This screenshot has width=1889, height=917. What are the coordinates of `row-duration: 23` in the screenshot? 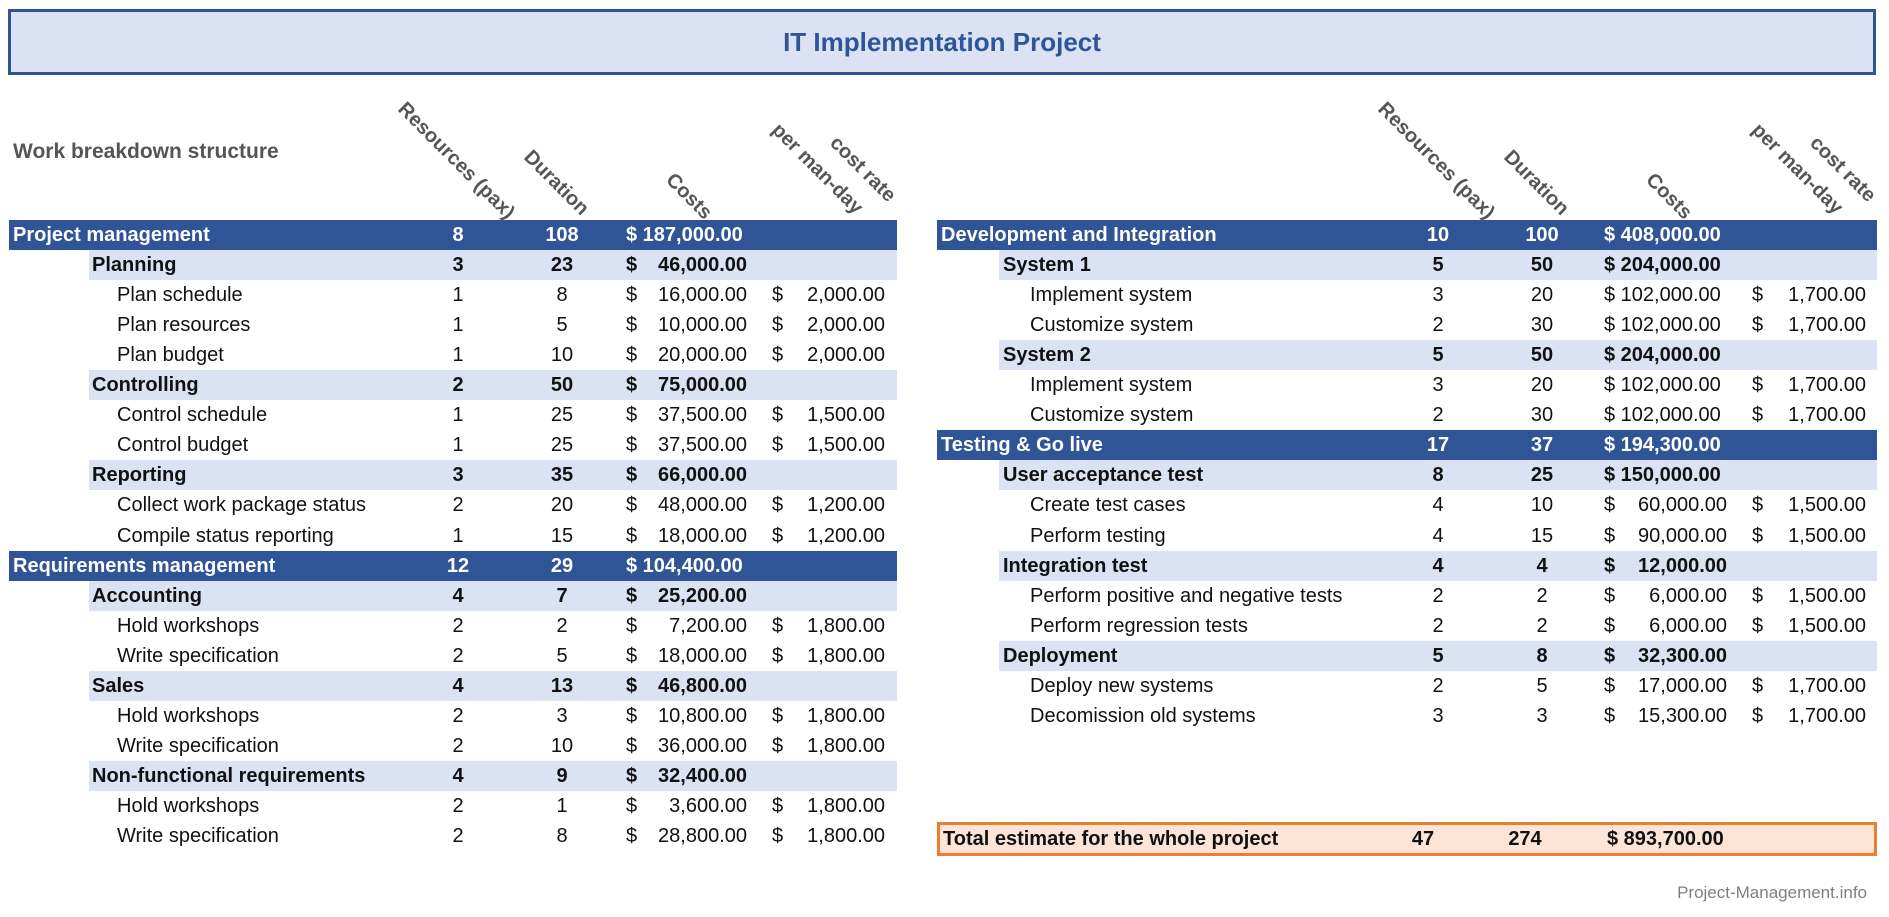 It's located at (562, 265).